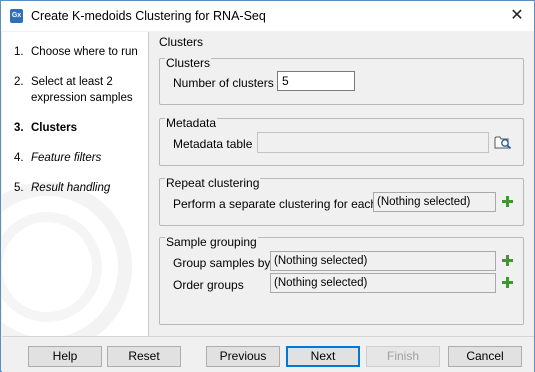 This screenshot has width=535, height=372. Describe the element at coordinates (208, 285) in the screenshot. I see `order-groups-label: Order groups` at that location.